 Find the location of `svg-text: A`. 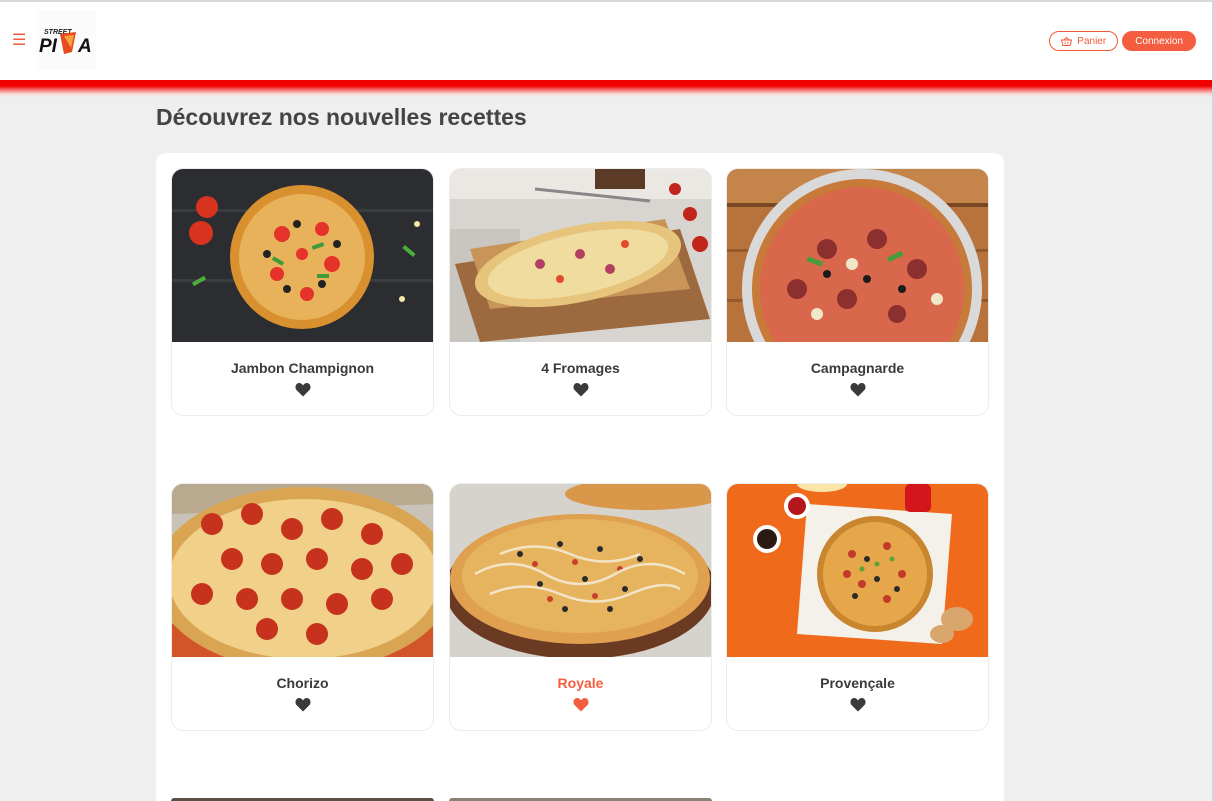

svg-text: A is located at coordinates (84, 46).